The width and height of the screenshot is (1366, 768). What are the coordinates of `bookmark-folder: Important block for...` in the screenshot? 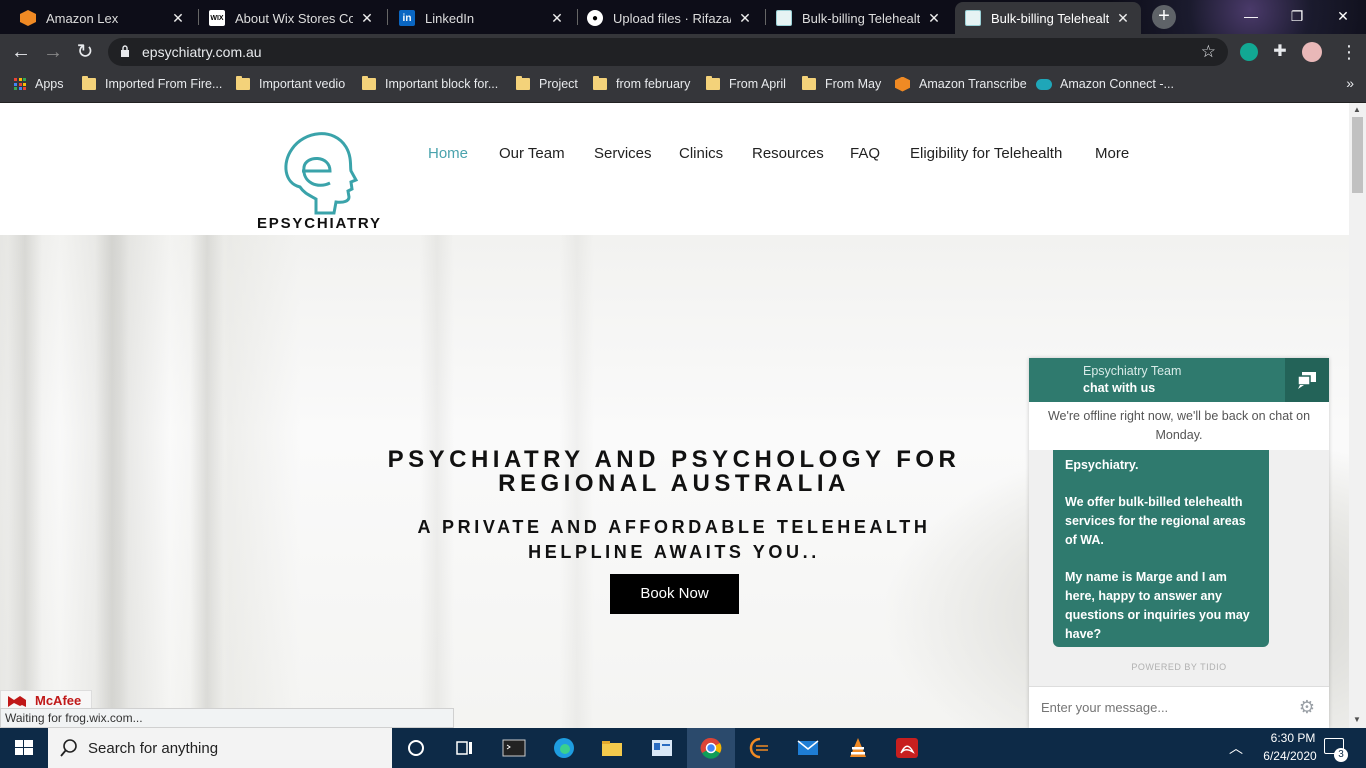 It's located at (430, 84).